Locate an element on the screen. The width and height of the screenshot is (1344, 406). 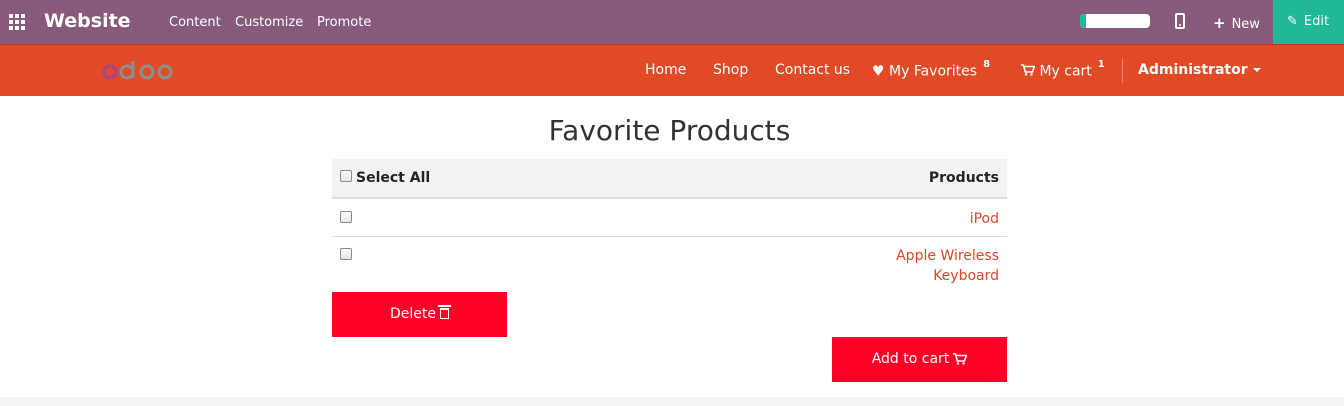
cart-label: My cart is located at coordinates (1065, 71).